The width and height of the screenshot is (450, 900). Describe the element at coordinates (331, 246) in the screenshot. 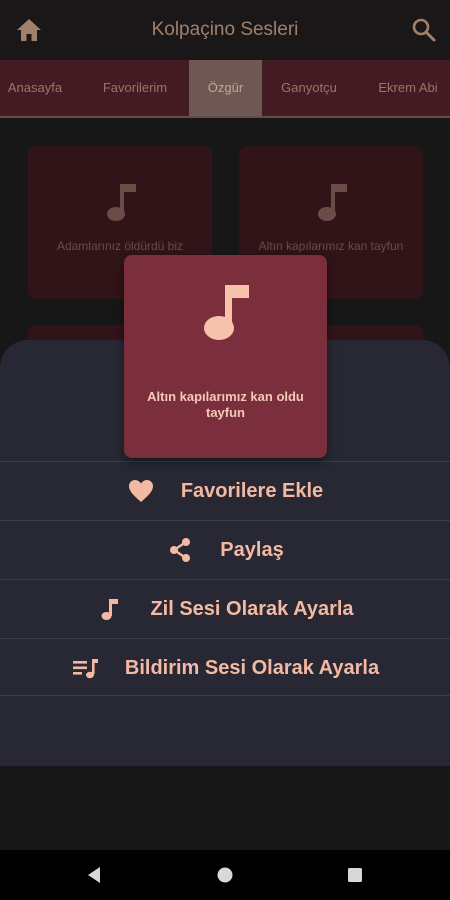

I see `sound-card-label: Altın kapılarımız kan tayfun` at that location.